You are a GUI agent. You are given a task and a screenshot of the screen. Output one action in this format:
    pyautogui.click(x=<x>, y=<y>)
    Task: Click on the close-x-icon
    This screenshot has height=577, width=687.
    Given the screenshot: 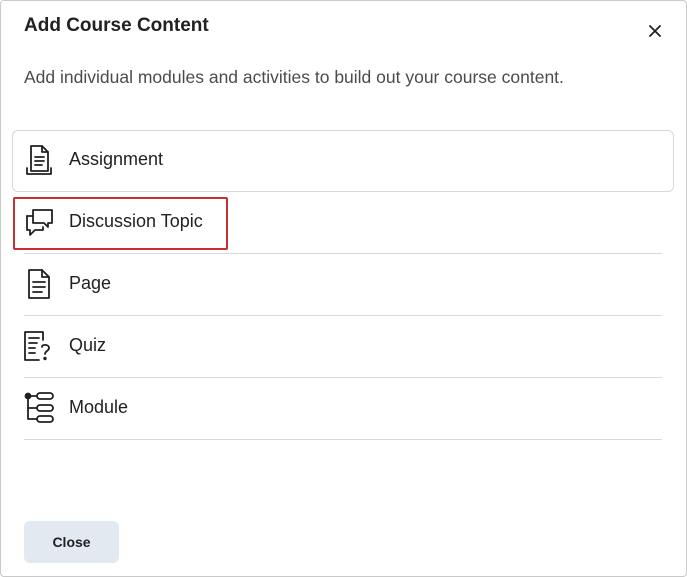 What is the action you would take?
    pyautogui.click(x=655, y=31)
    